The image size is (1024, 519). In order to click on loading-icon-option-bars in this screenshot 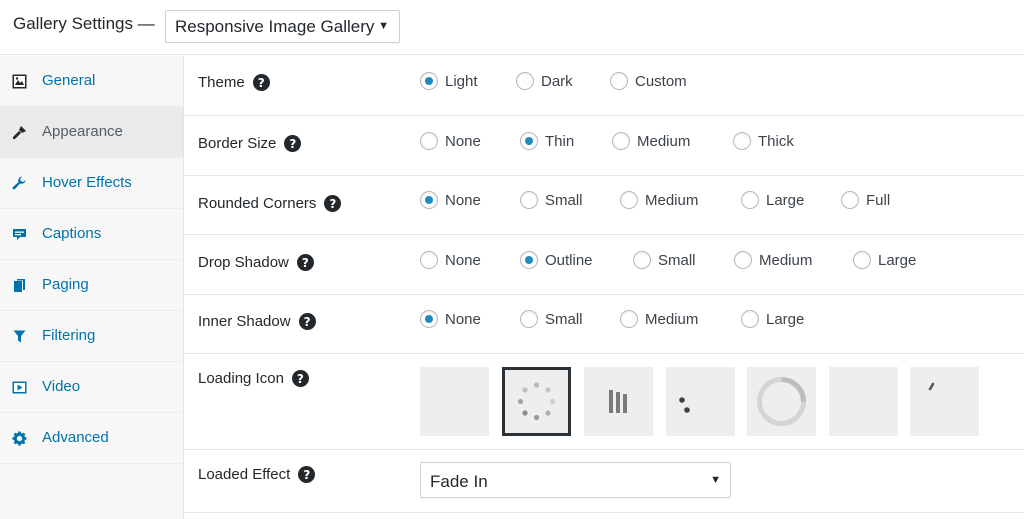, I will do `click(618, 401)`.